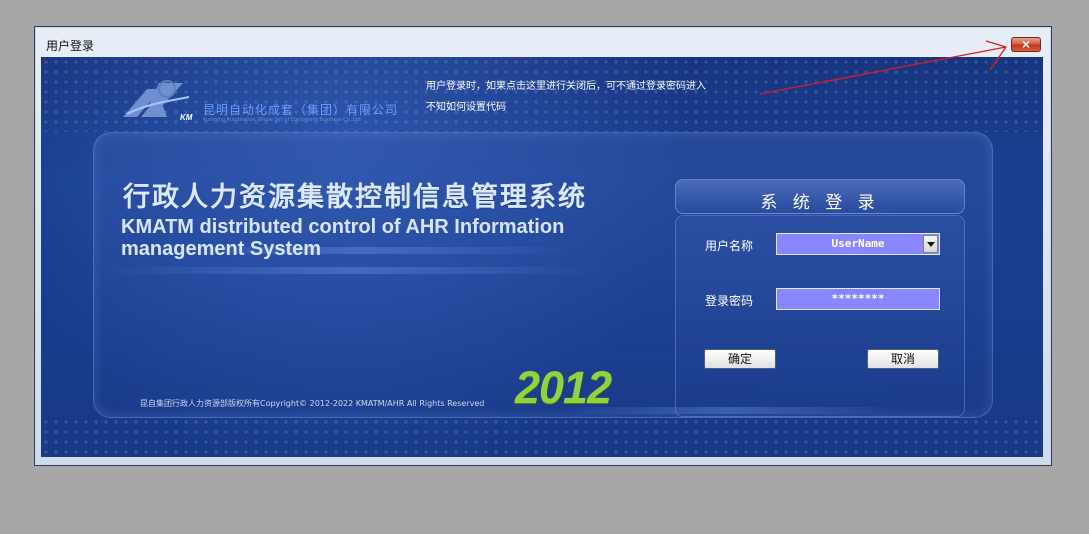 The height and width of the screenshot is (534, 1089). What do you see at coordinates (156, 98) in the screenshot?
I see `logo-mark-icon` at bounding box center [156, 98].